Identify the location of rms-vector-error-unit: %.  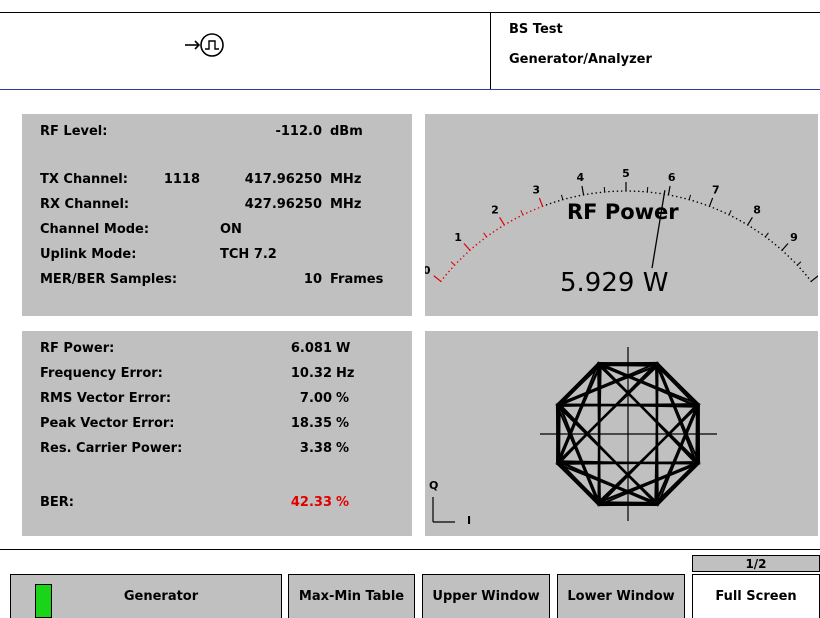
(343, 398).